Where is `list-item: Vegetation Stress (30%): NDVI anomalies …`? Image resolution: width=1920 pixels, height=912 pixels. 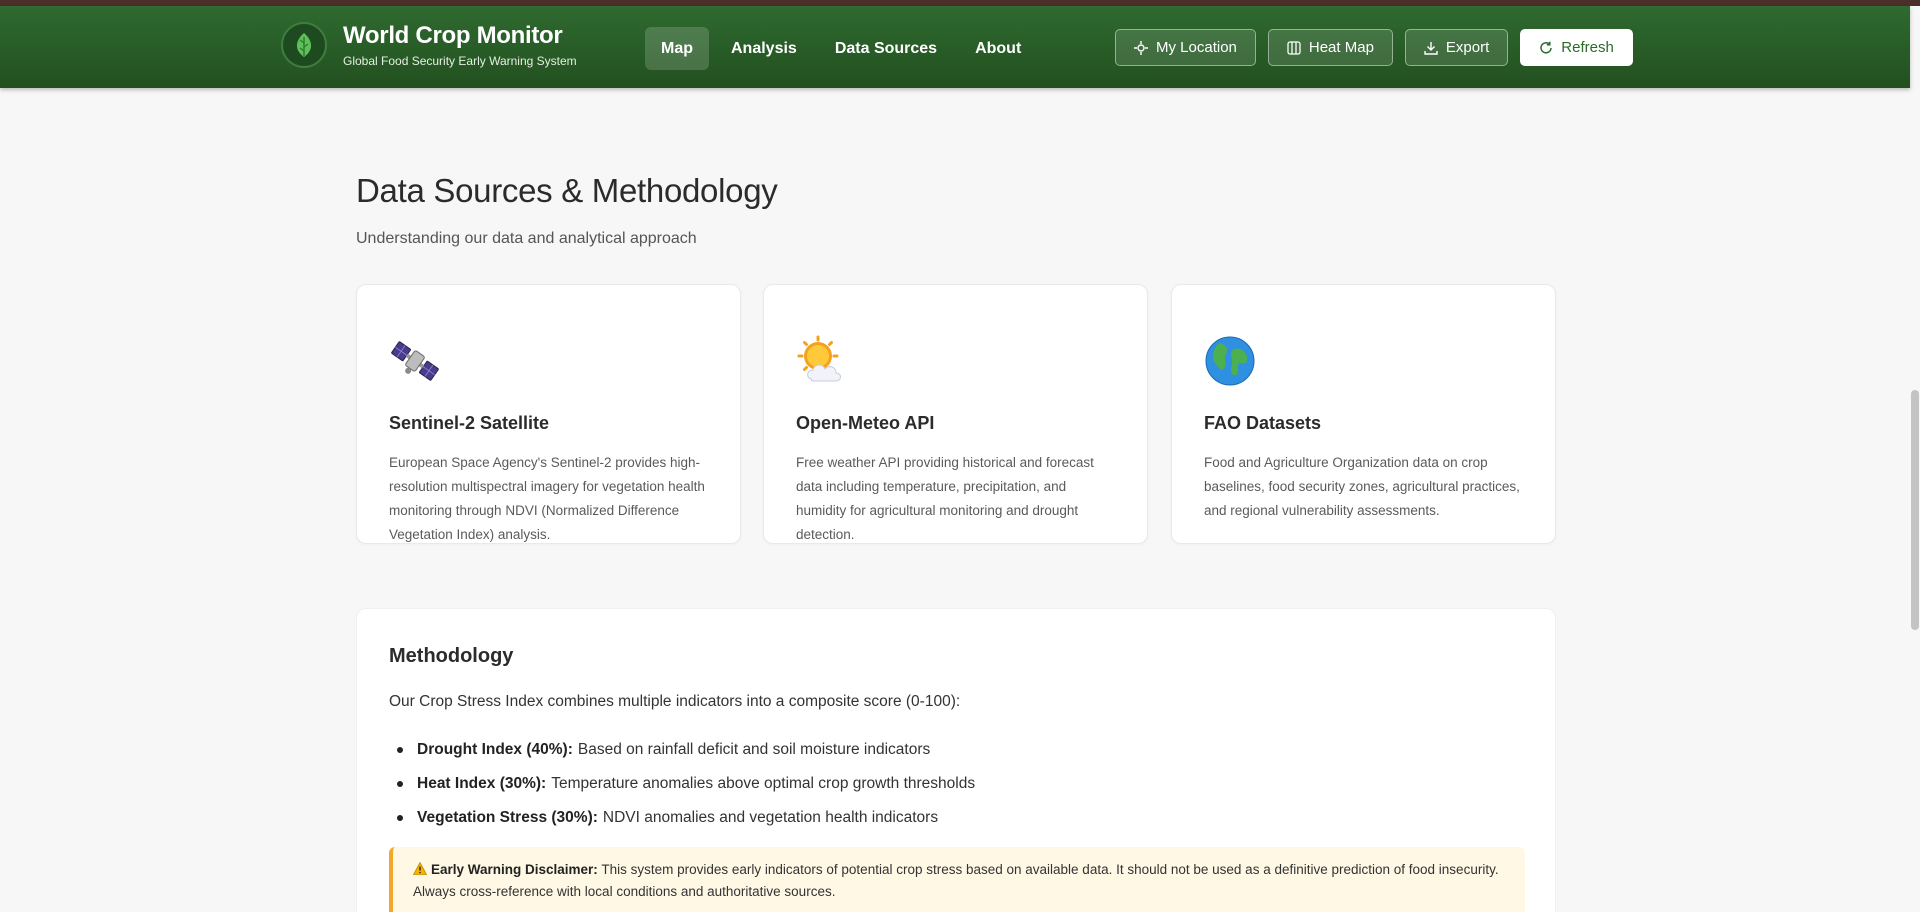
list-item: Vegetation Stress (30%): NDVI anomalies … is located at coordinates (682, 818).